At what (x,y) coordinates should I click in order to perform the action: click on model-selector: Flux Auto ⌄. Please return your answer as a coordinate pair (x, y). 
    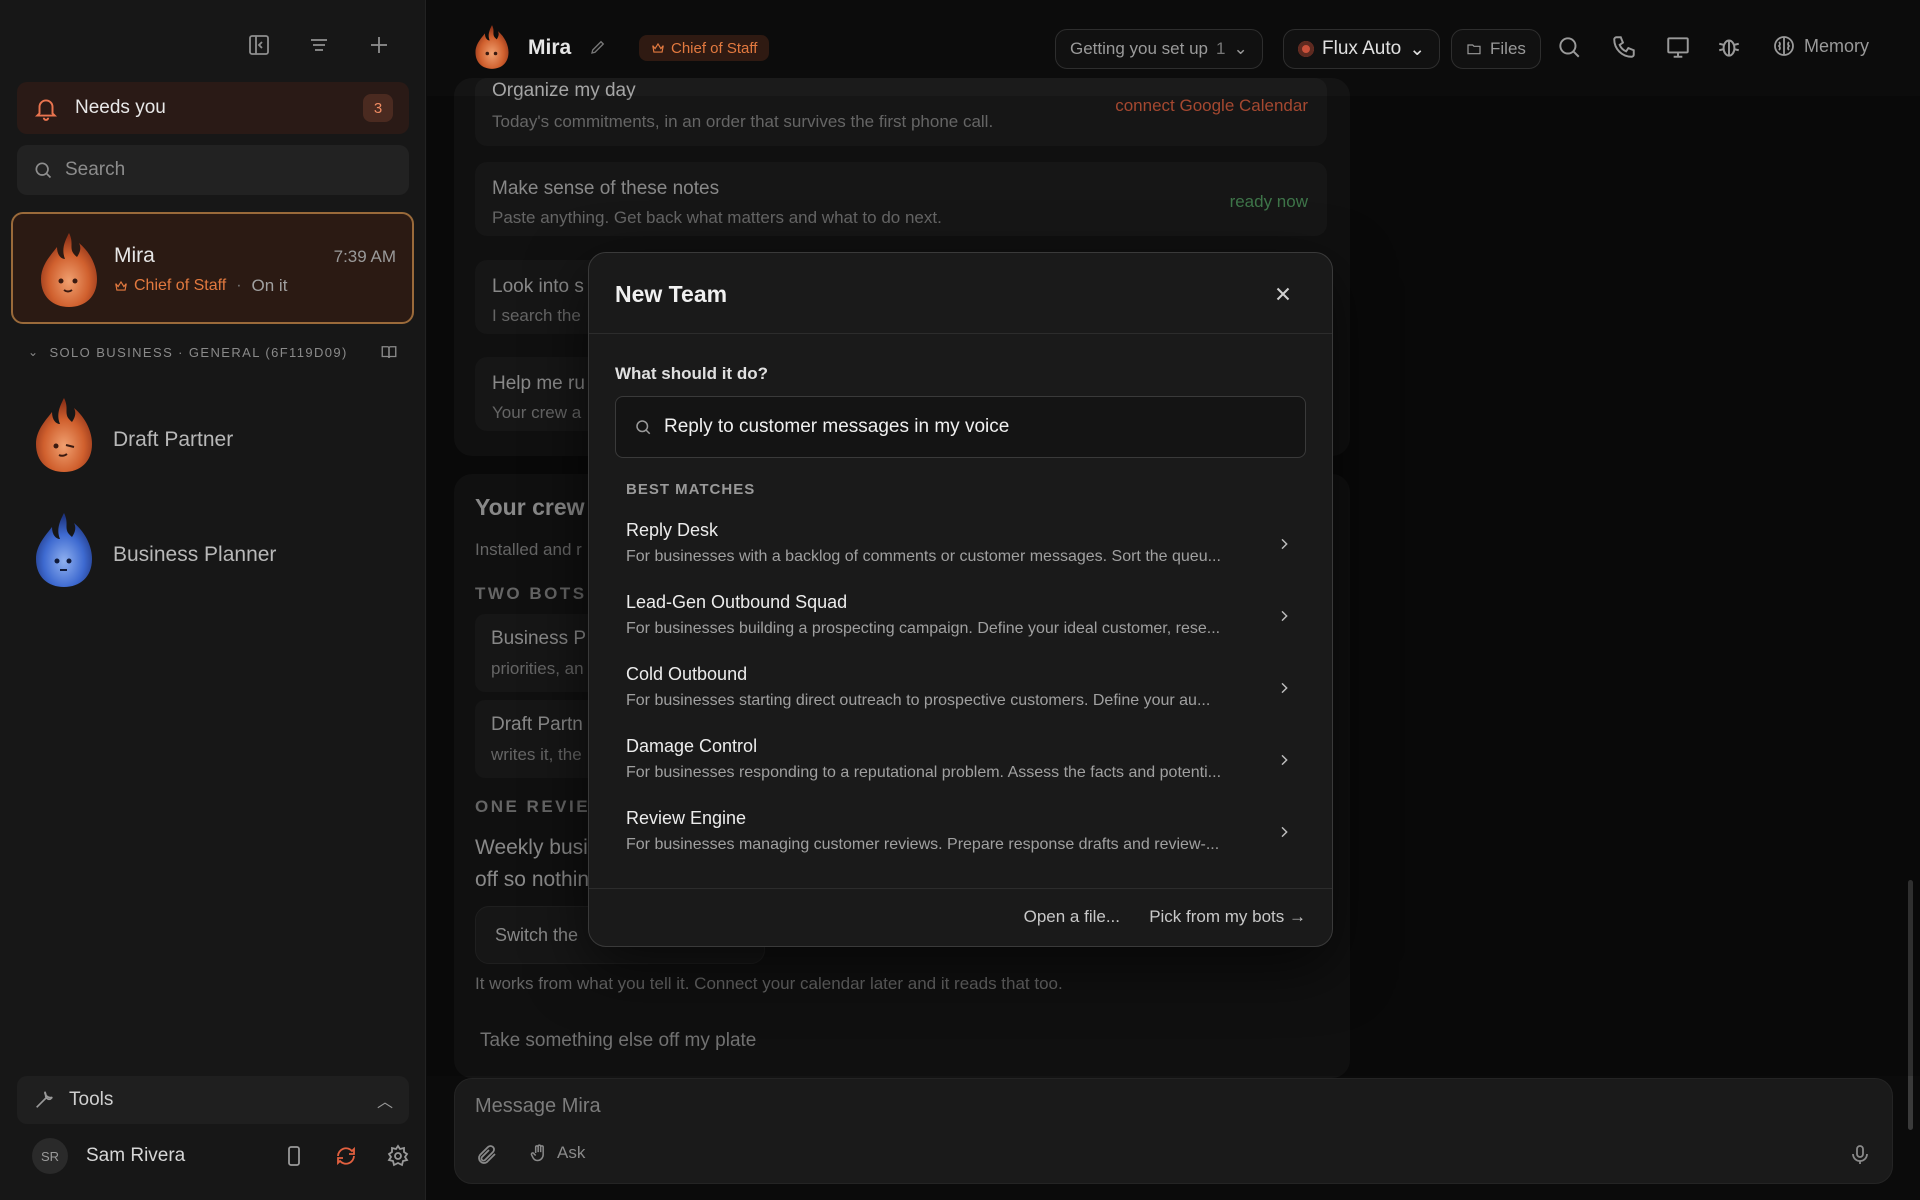
    Looking at the image, I should click on (1362, 49).